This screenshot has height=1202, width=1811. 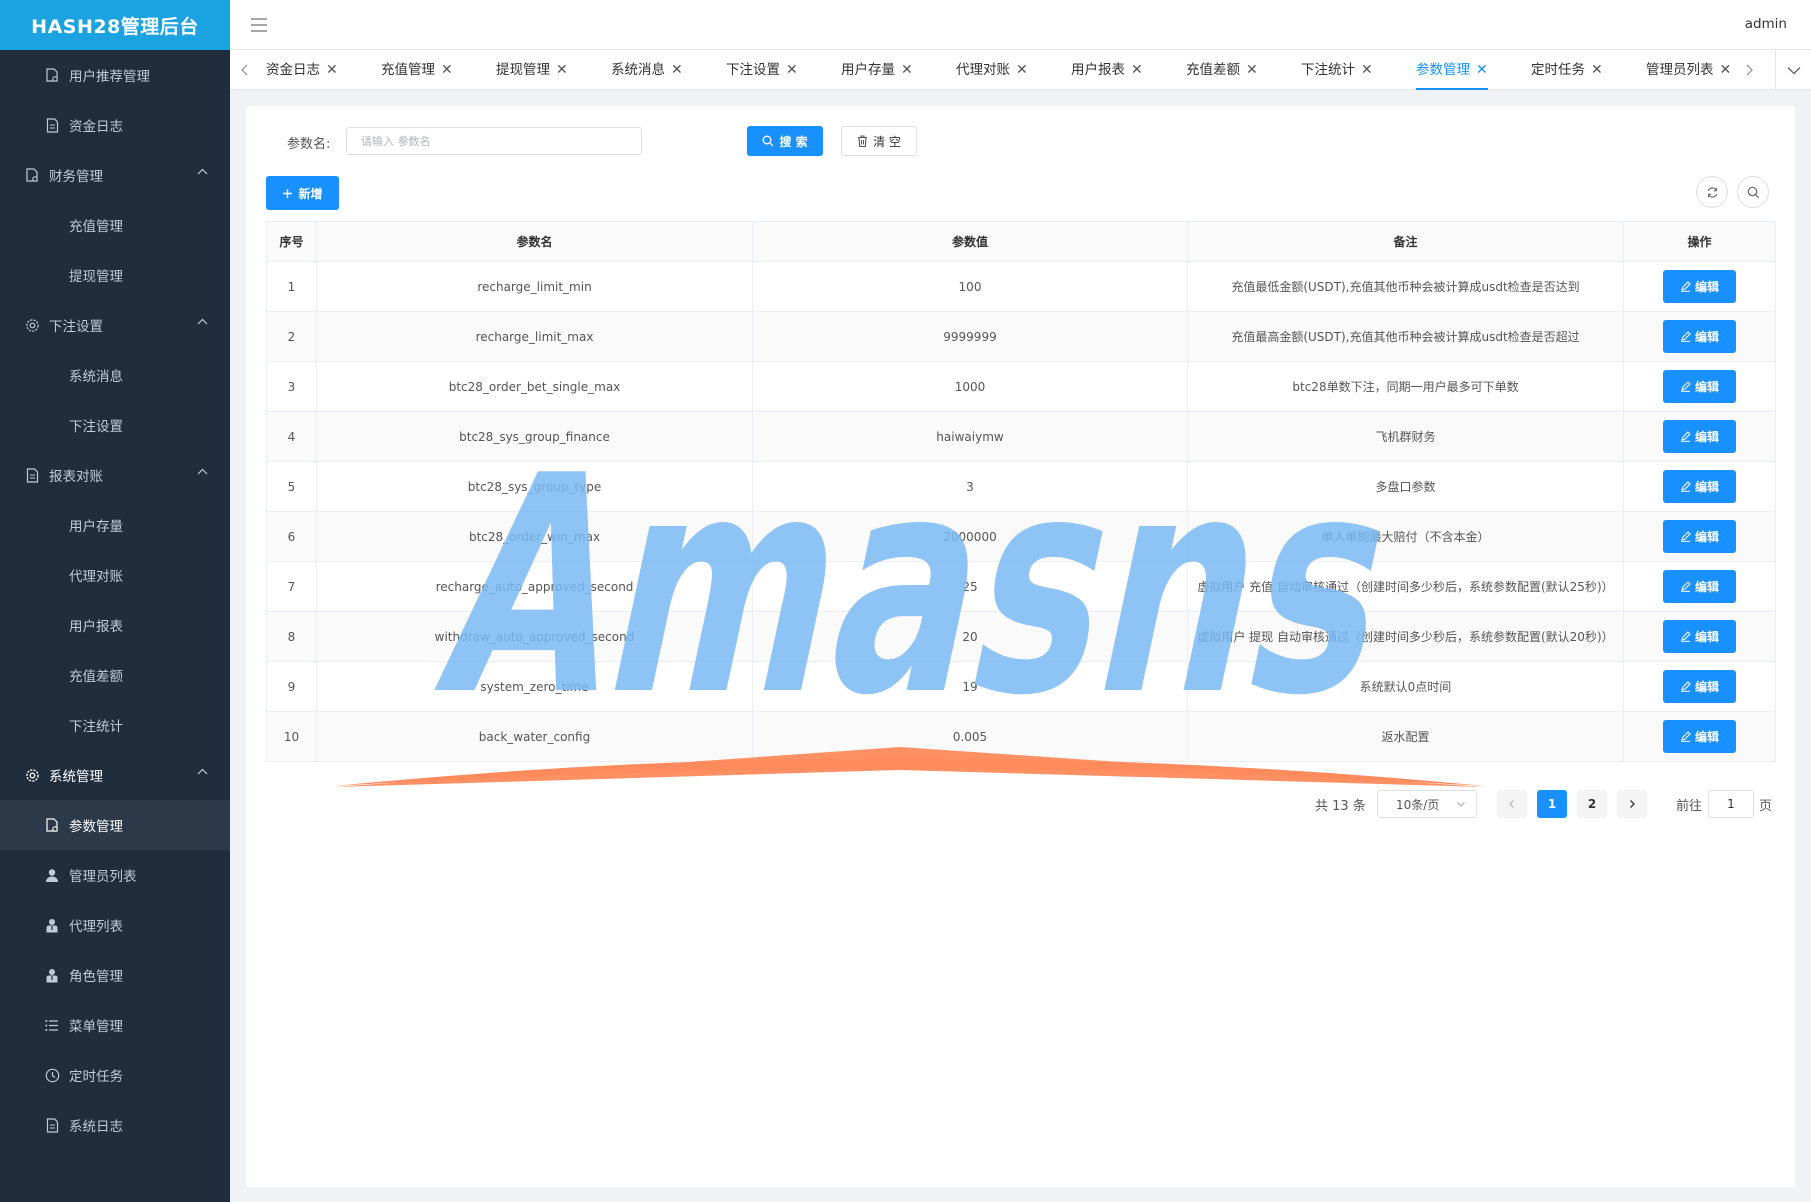 What do you see at coordinates (1712, 192) in the screenshot?
I see `refresh-button` at bounding box center [1712, 192].